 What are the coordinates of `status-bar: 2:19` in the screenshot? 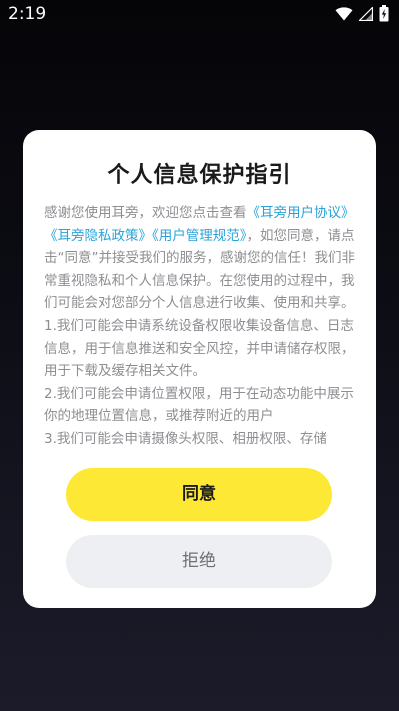 It's located at (199, 14).